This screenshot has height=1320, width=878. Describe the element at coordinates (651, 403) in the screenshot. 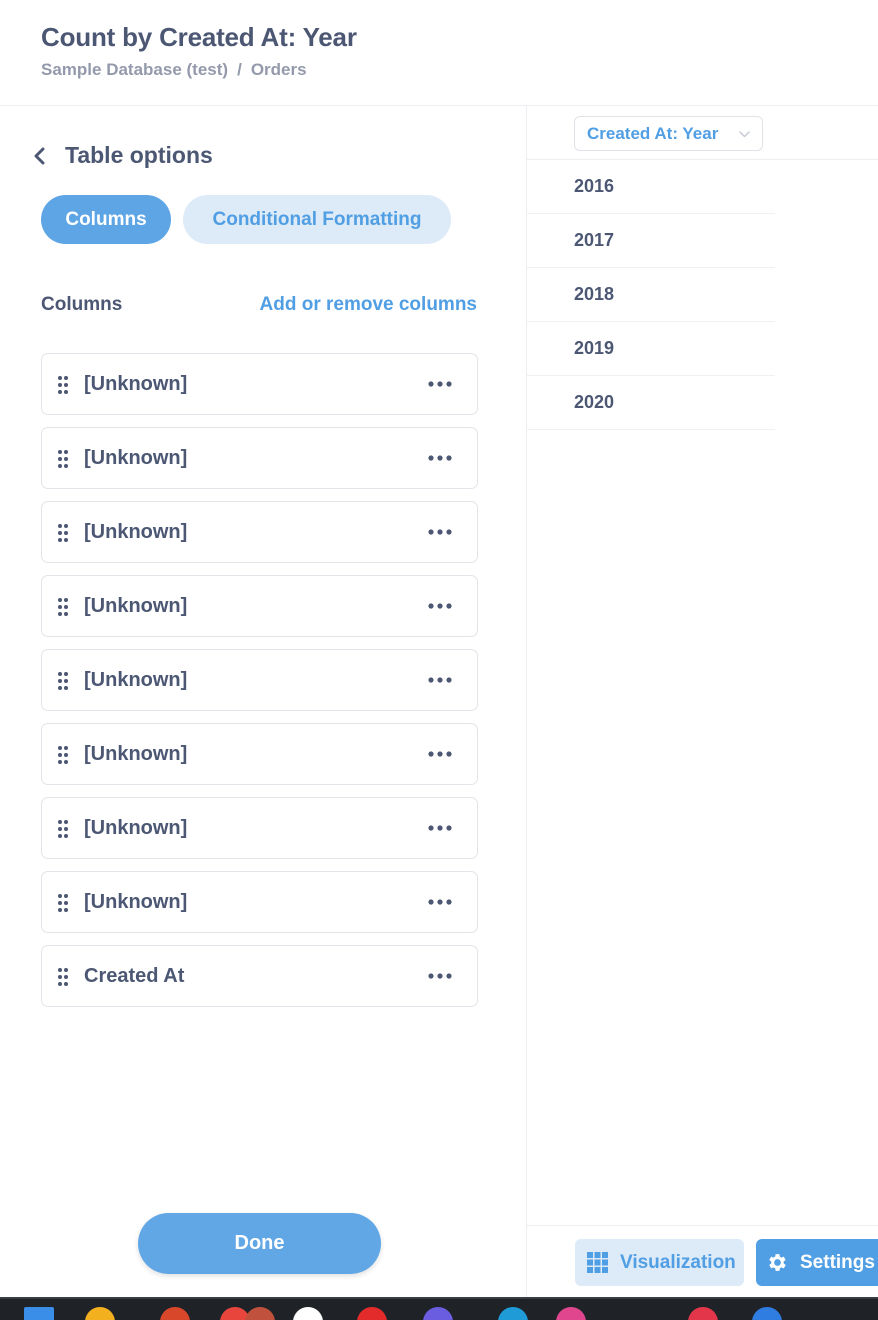

I see `table-row: 2020` at that location.